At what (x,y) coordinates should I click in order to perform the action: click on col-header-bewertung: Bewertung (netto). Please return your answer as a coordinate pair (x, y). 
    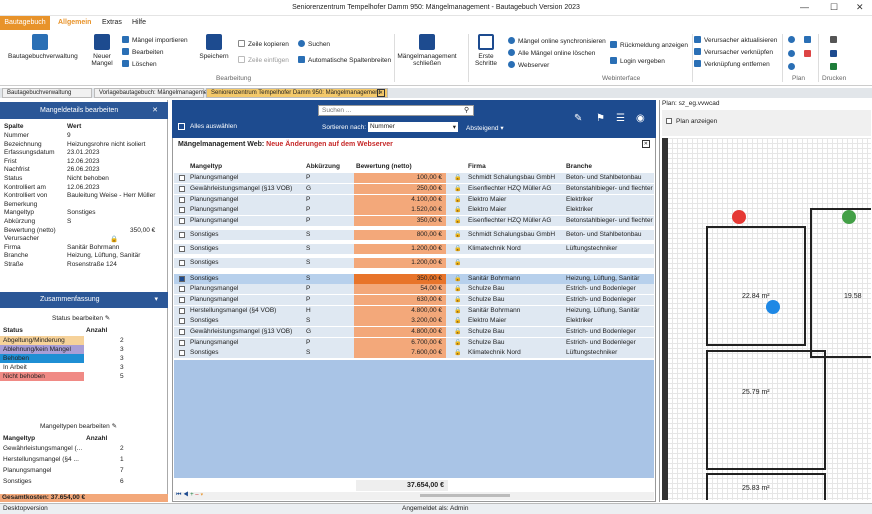
    Looking at the image, I should click on (384, 166).